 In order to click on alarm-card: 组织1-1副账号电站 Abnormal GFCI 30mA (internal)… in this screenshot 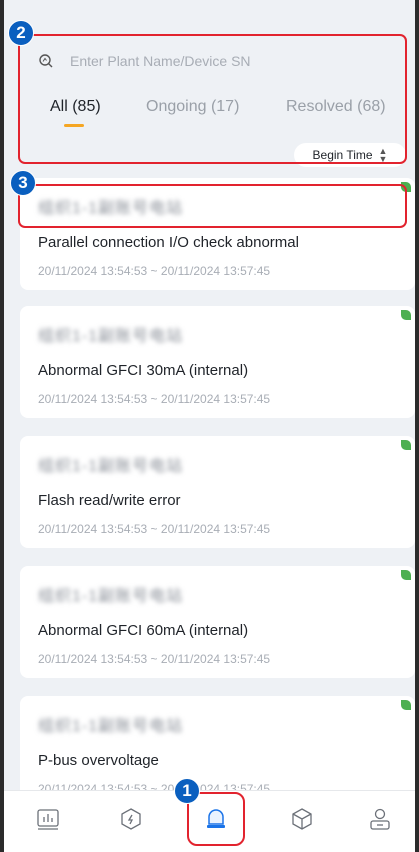, I will do `click(217, 362)`.